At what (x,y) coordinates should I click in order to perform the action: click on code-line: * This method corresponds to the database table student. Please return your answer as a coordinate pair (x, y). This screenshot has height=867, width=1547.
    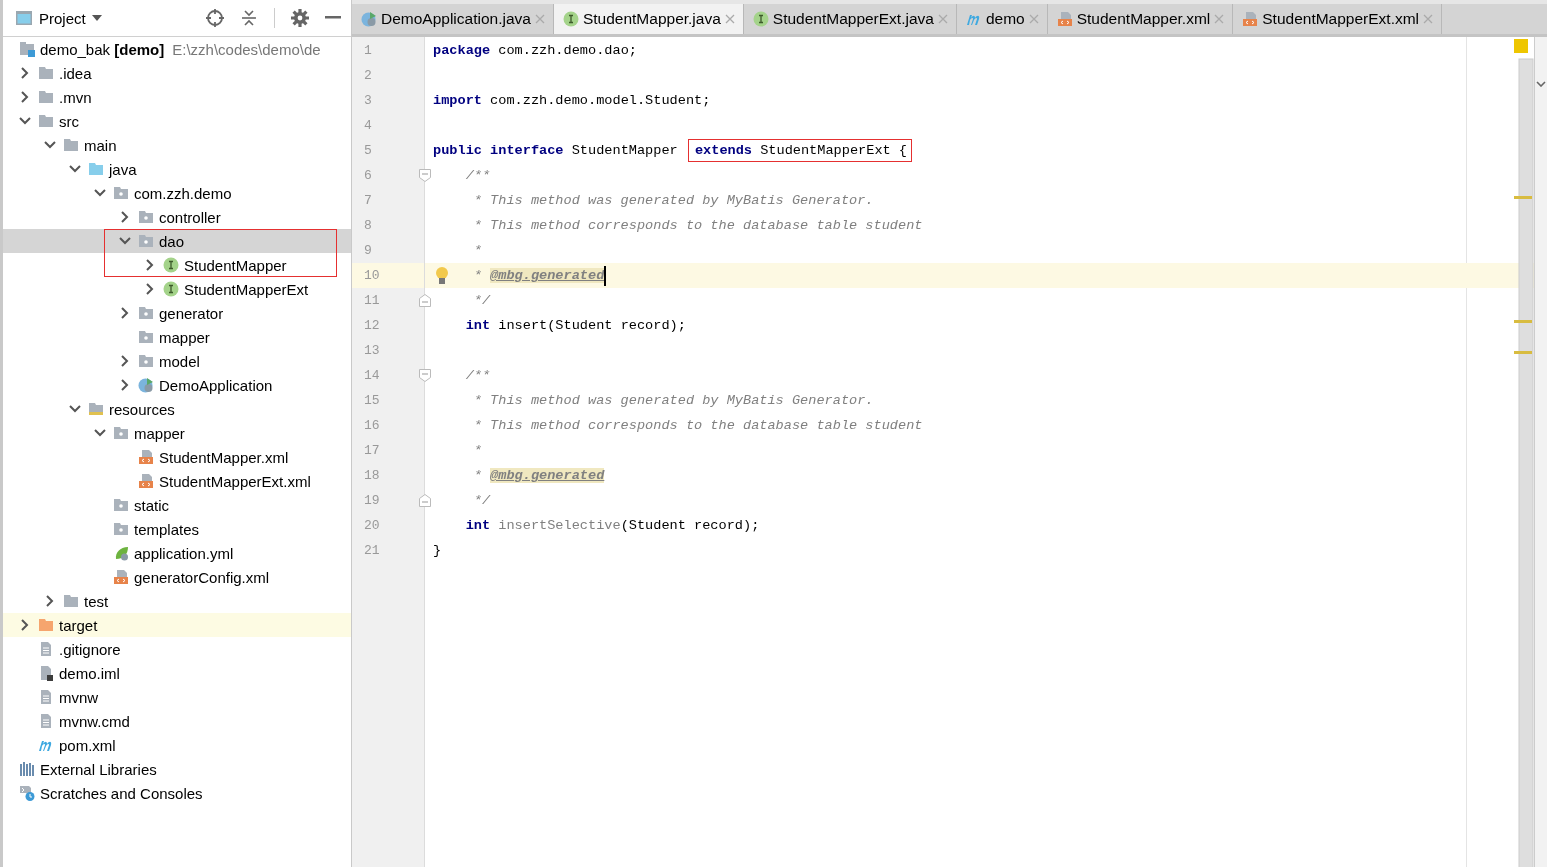
    Looking at the image, I should click on (697, 226).